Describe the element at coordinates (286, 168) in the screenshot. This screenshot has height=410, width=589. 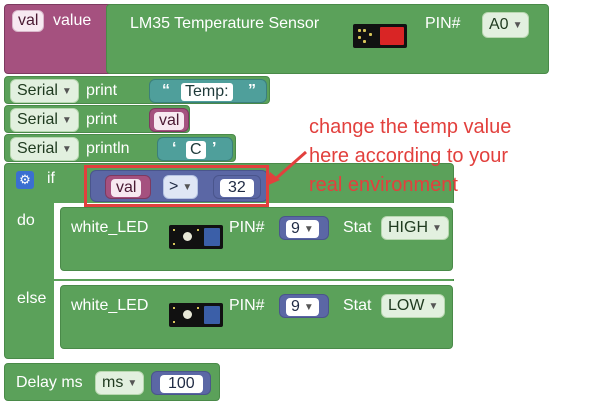
I see `annotation-arrow` at that location.